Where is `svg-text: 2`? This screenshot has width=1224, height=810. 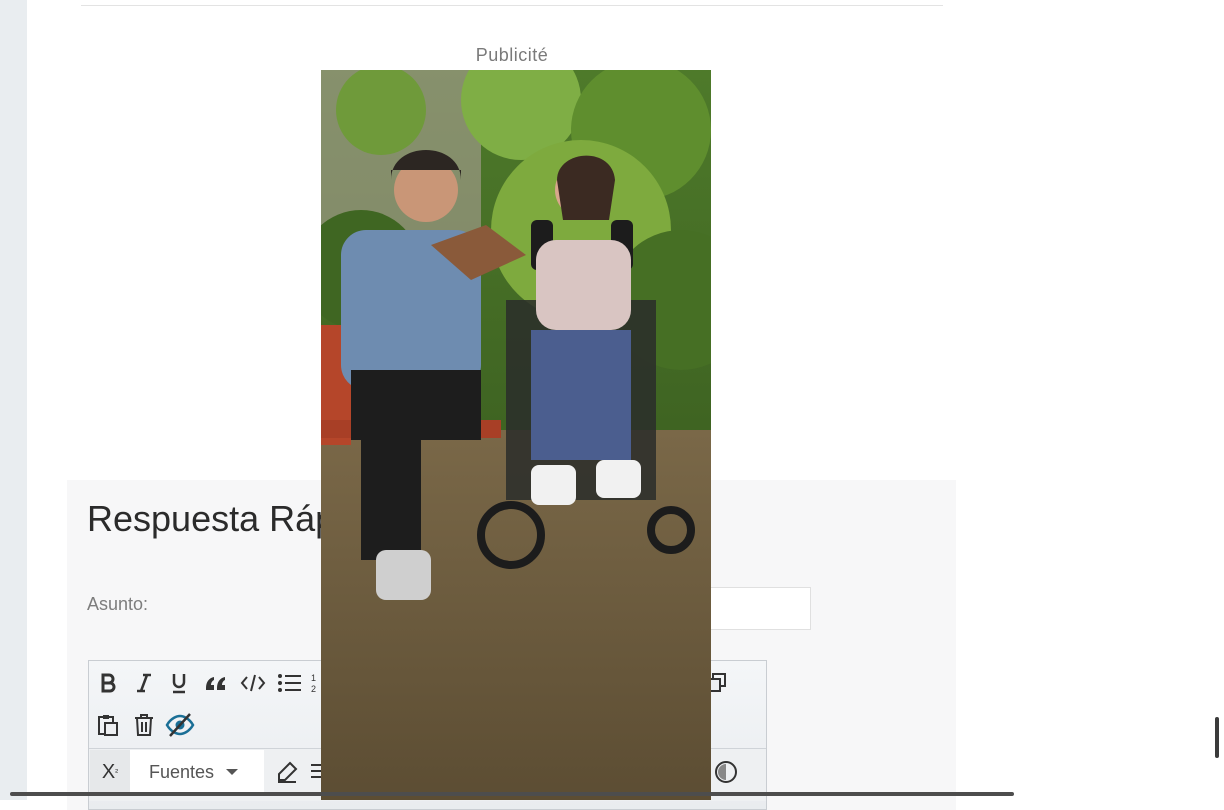
svg-text: 2 is located at coordinates (313, 689).